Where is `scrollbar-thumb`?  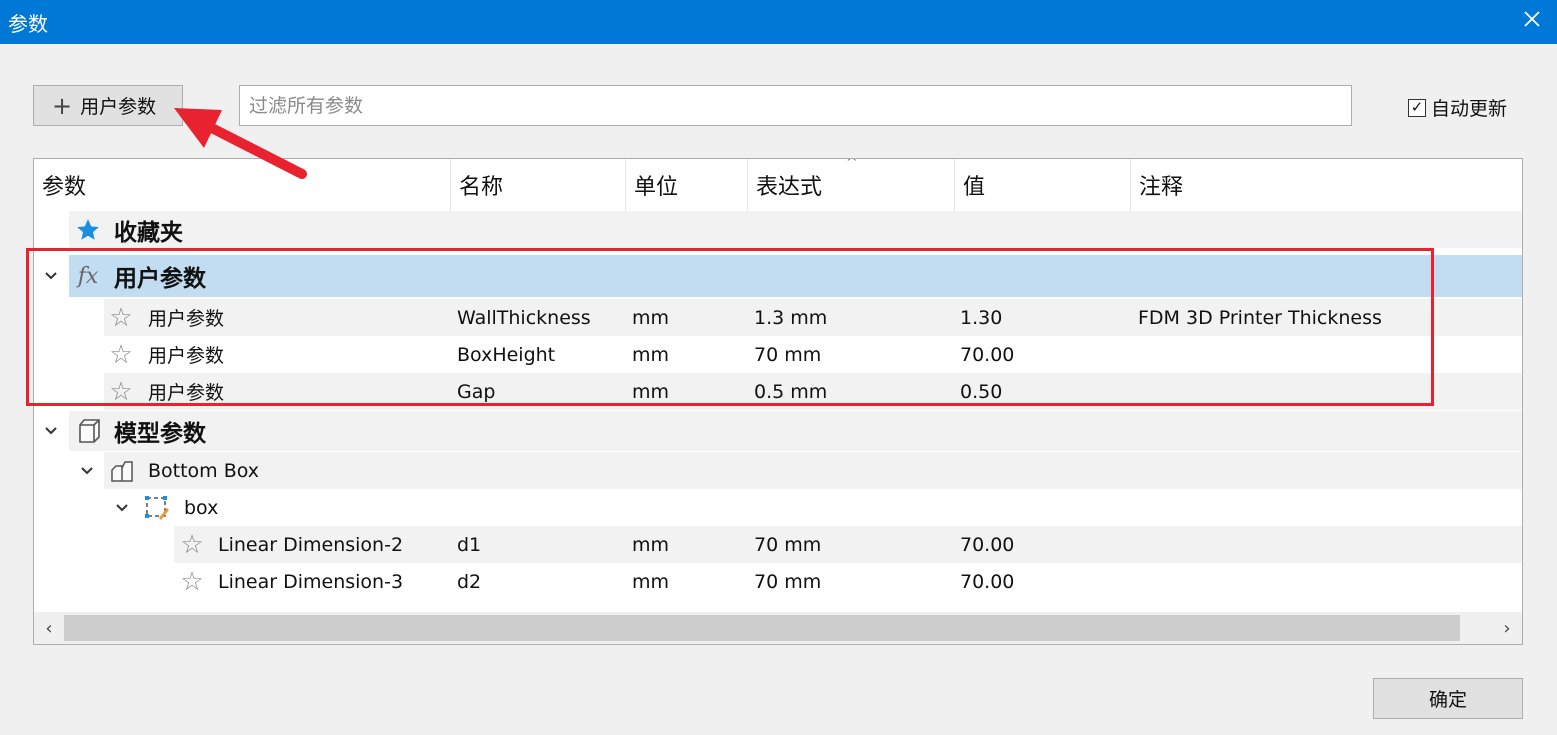 scrollbar-thumb is located at coordinates (762, 628).